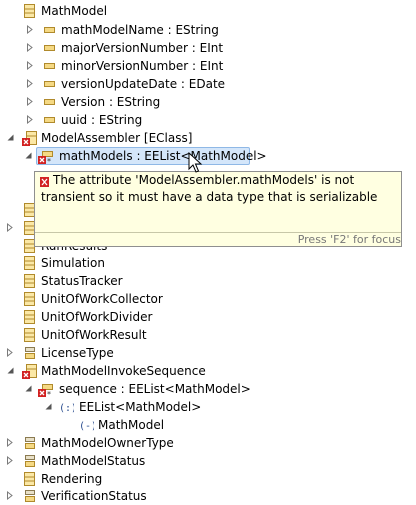  I want to click on tree-item-label: Version : EString, so click(111, 102).